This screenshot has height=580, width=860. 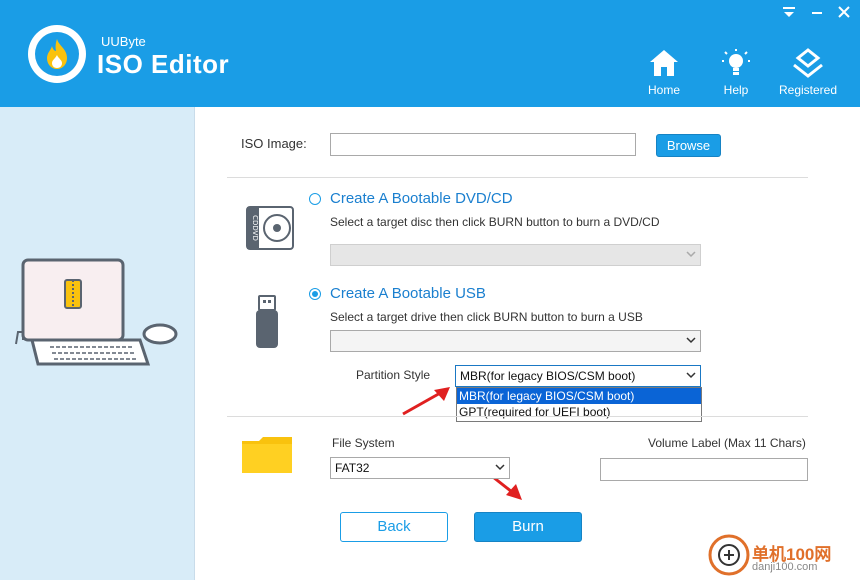 What do you see at coordinates (727, 443) in the screenshot?
I see `volume-label-label: Volume Label (Max 11 Chars)` at bounding box center [727, 443].